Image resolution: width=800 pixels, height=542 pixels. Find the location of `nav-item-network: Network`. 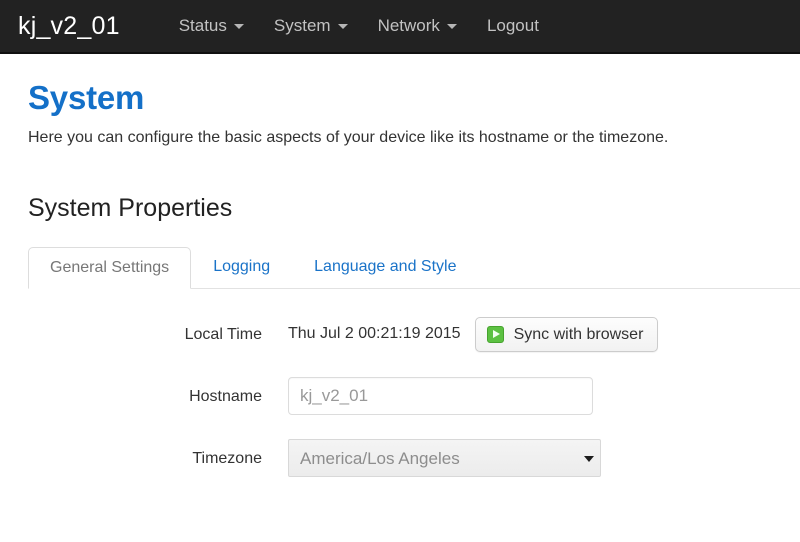

nav-item-network: Network is located at coordinates (417, 26).